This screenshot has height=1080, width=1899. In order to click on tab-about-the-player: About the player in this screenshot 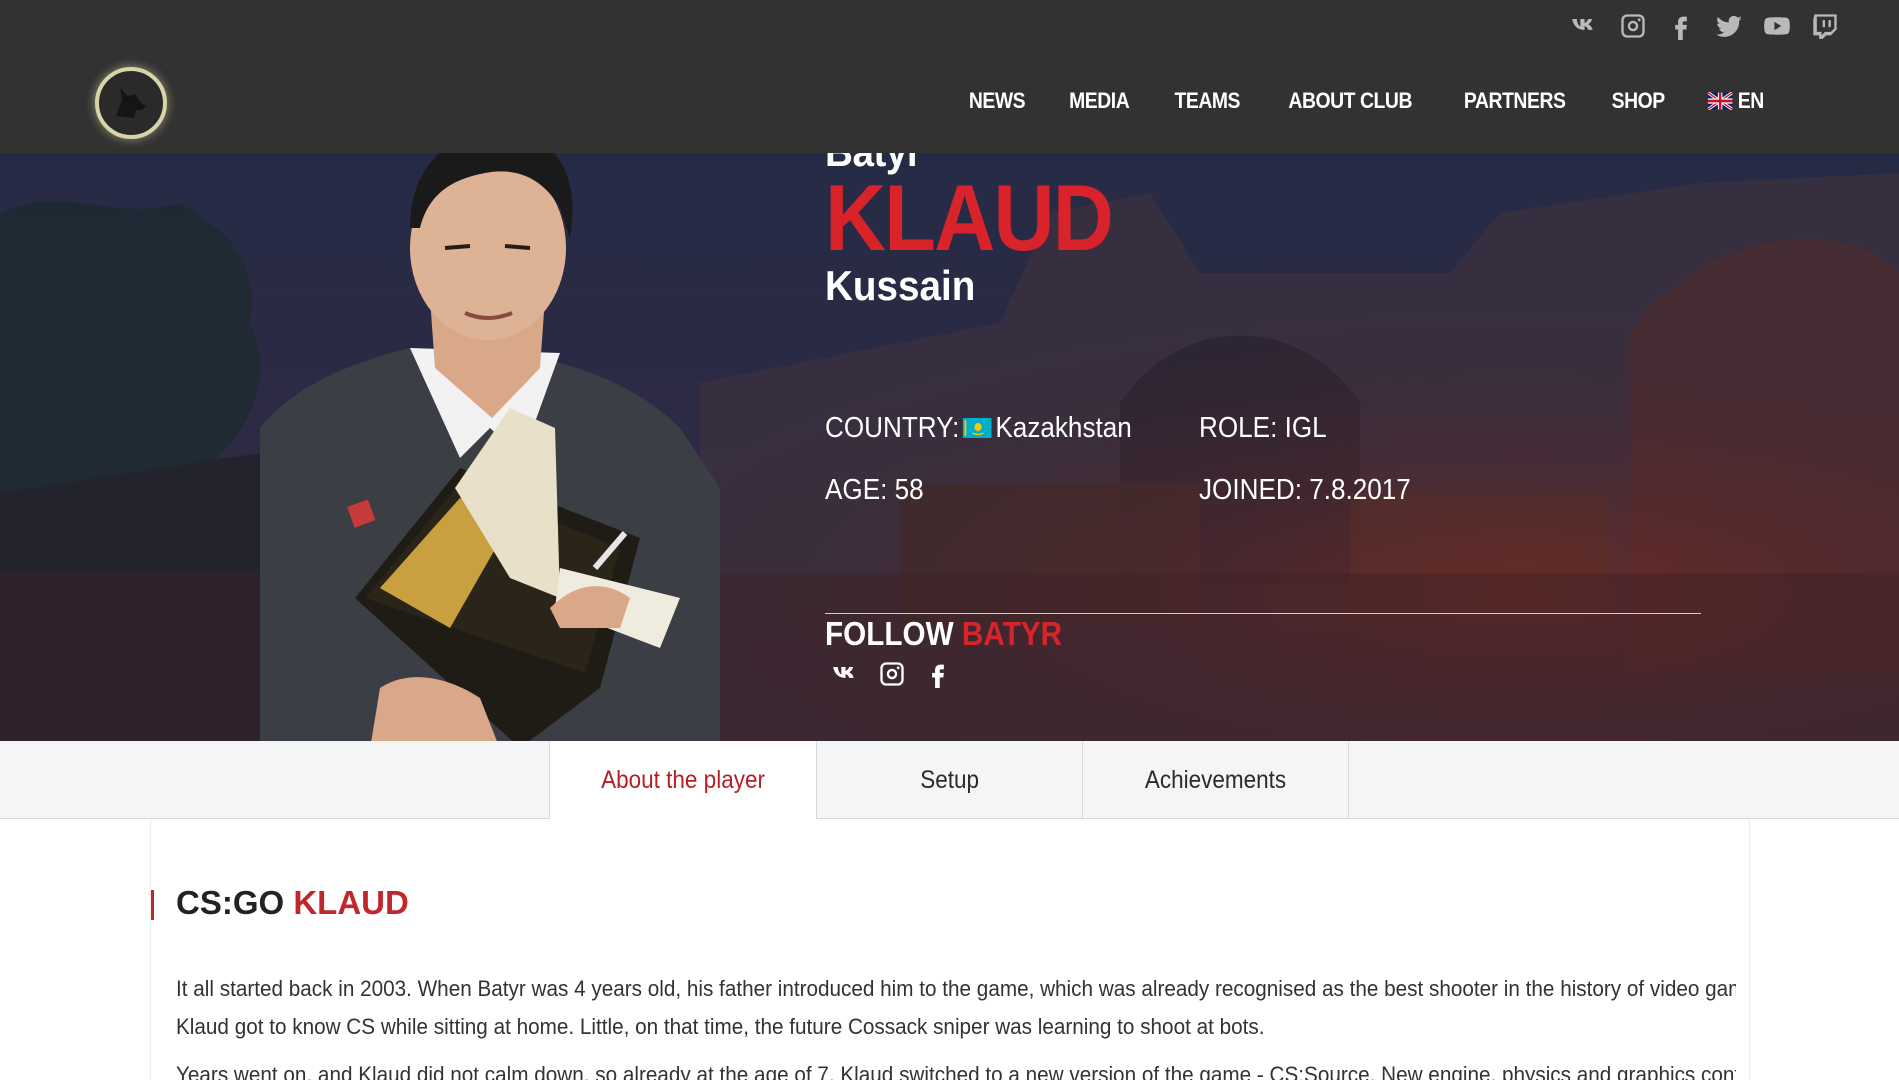, I will do `click(682, 780)`.